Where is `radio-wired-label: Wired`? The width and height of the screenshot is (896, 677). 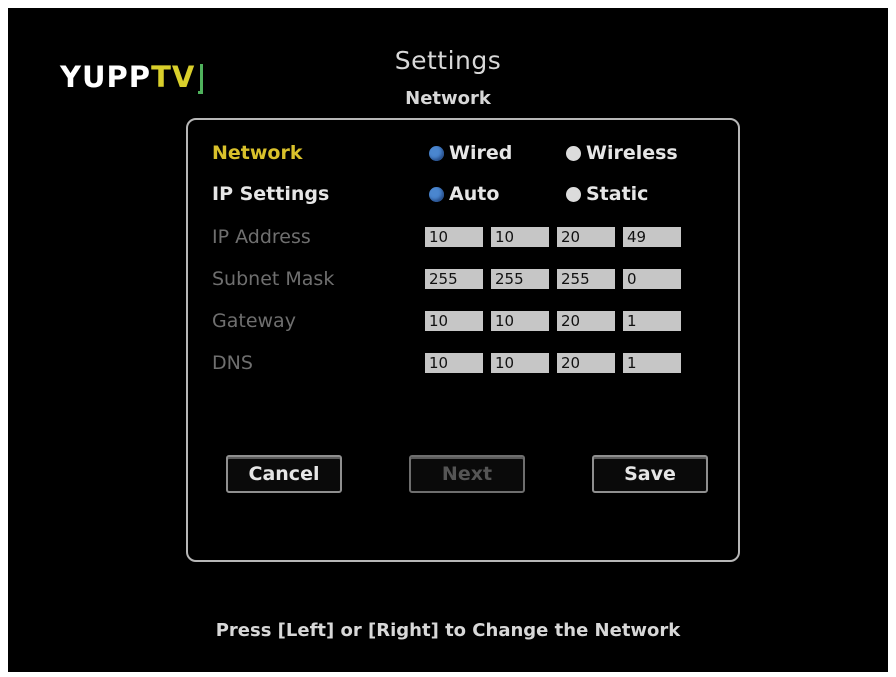
radio-wired-label: Wired is located at coordinates (481, 153).